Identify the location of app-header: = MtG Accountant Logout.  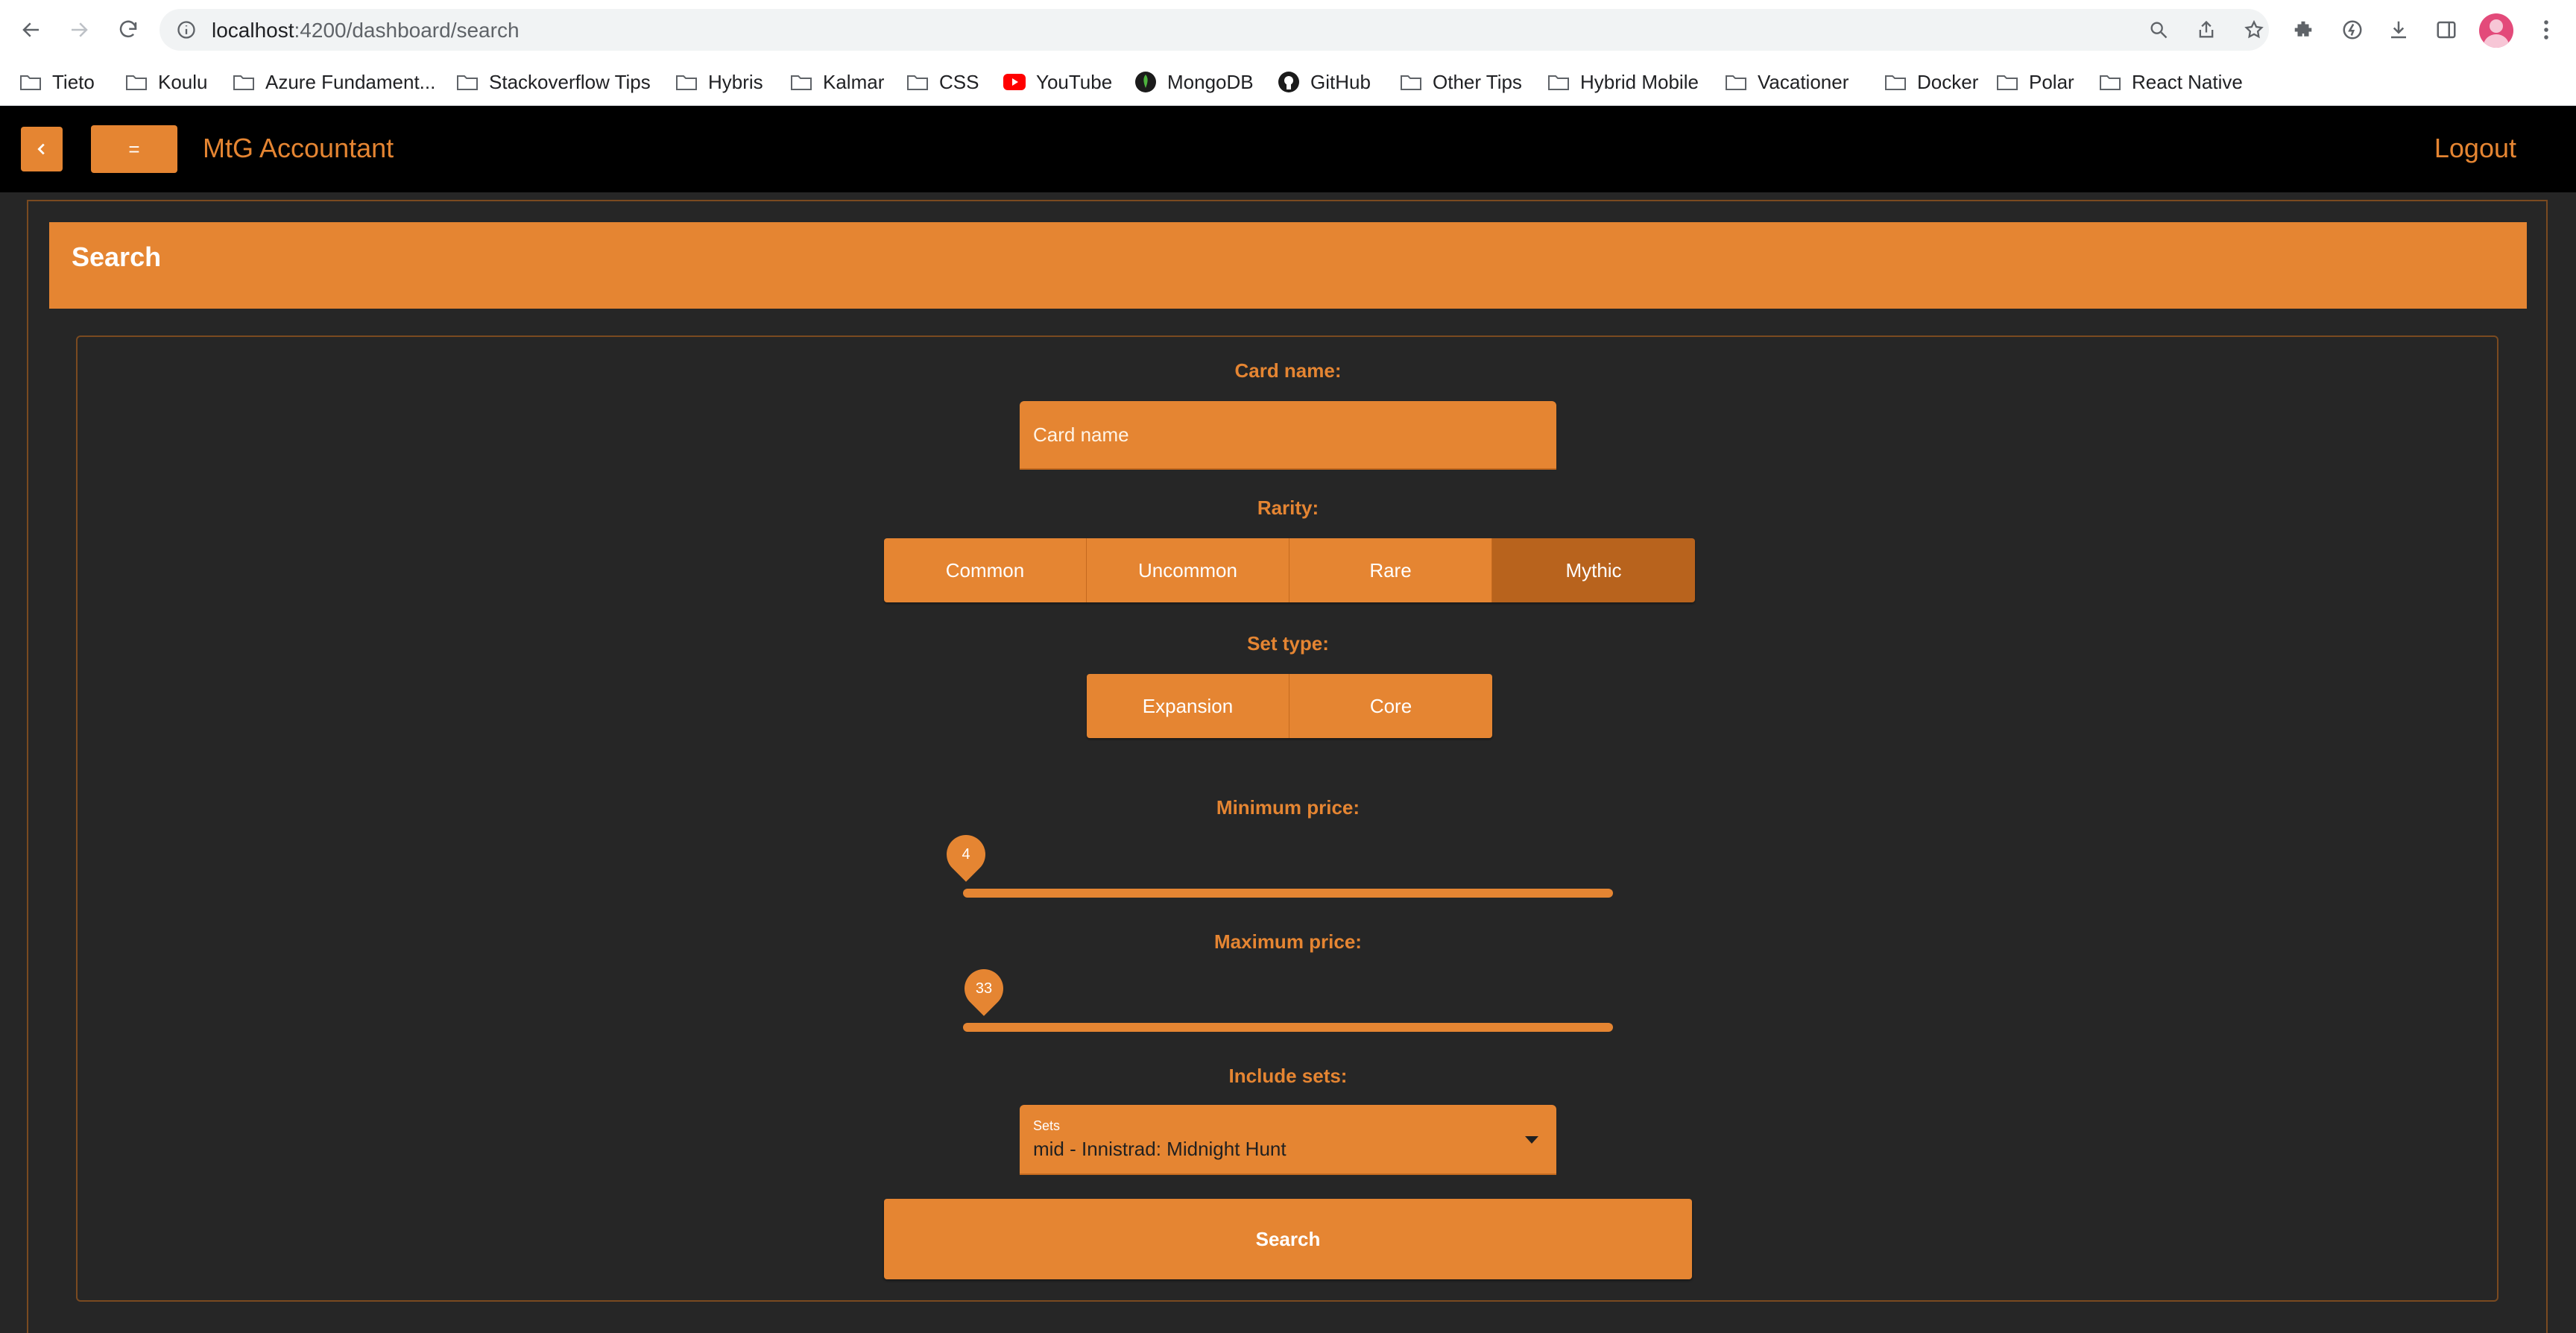
(1288, 149).